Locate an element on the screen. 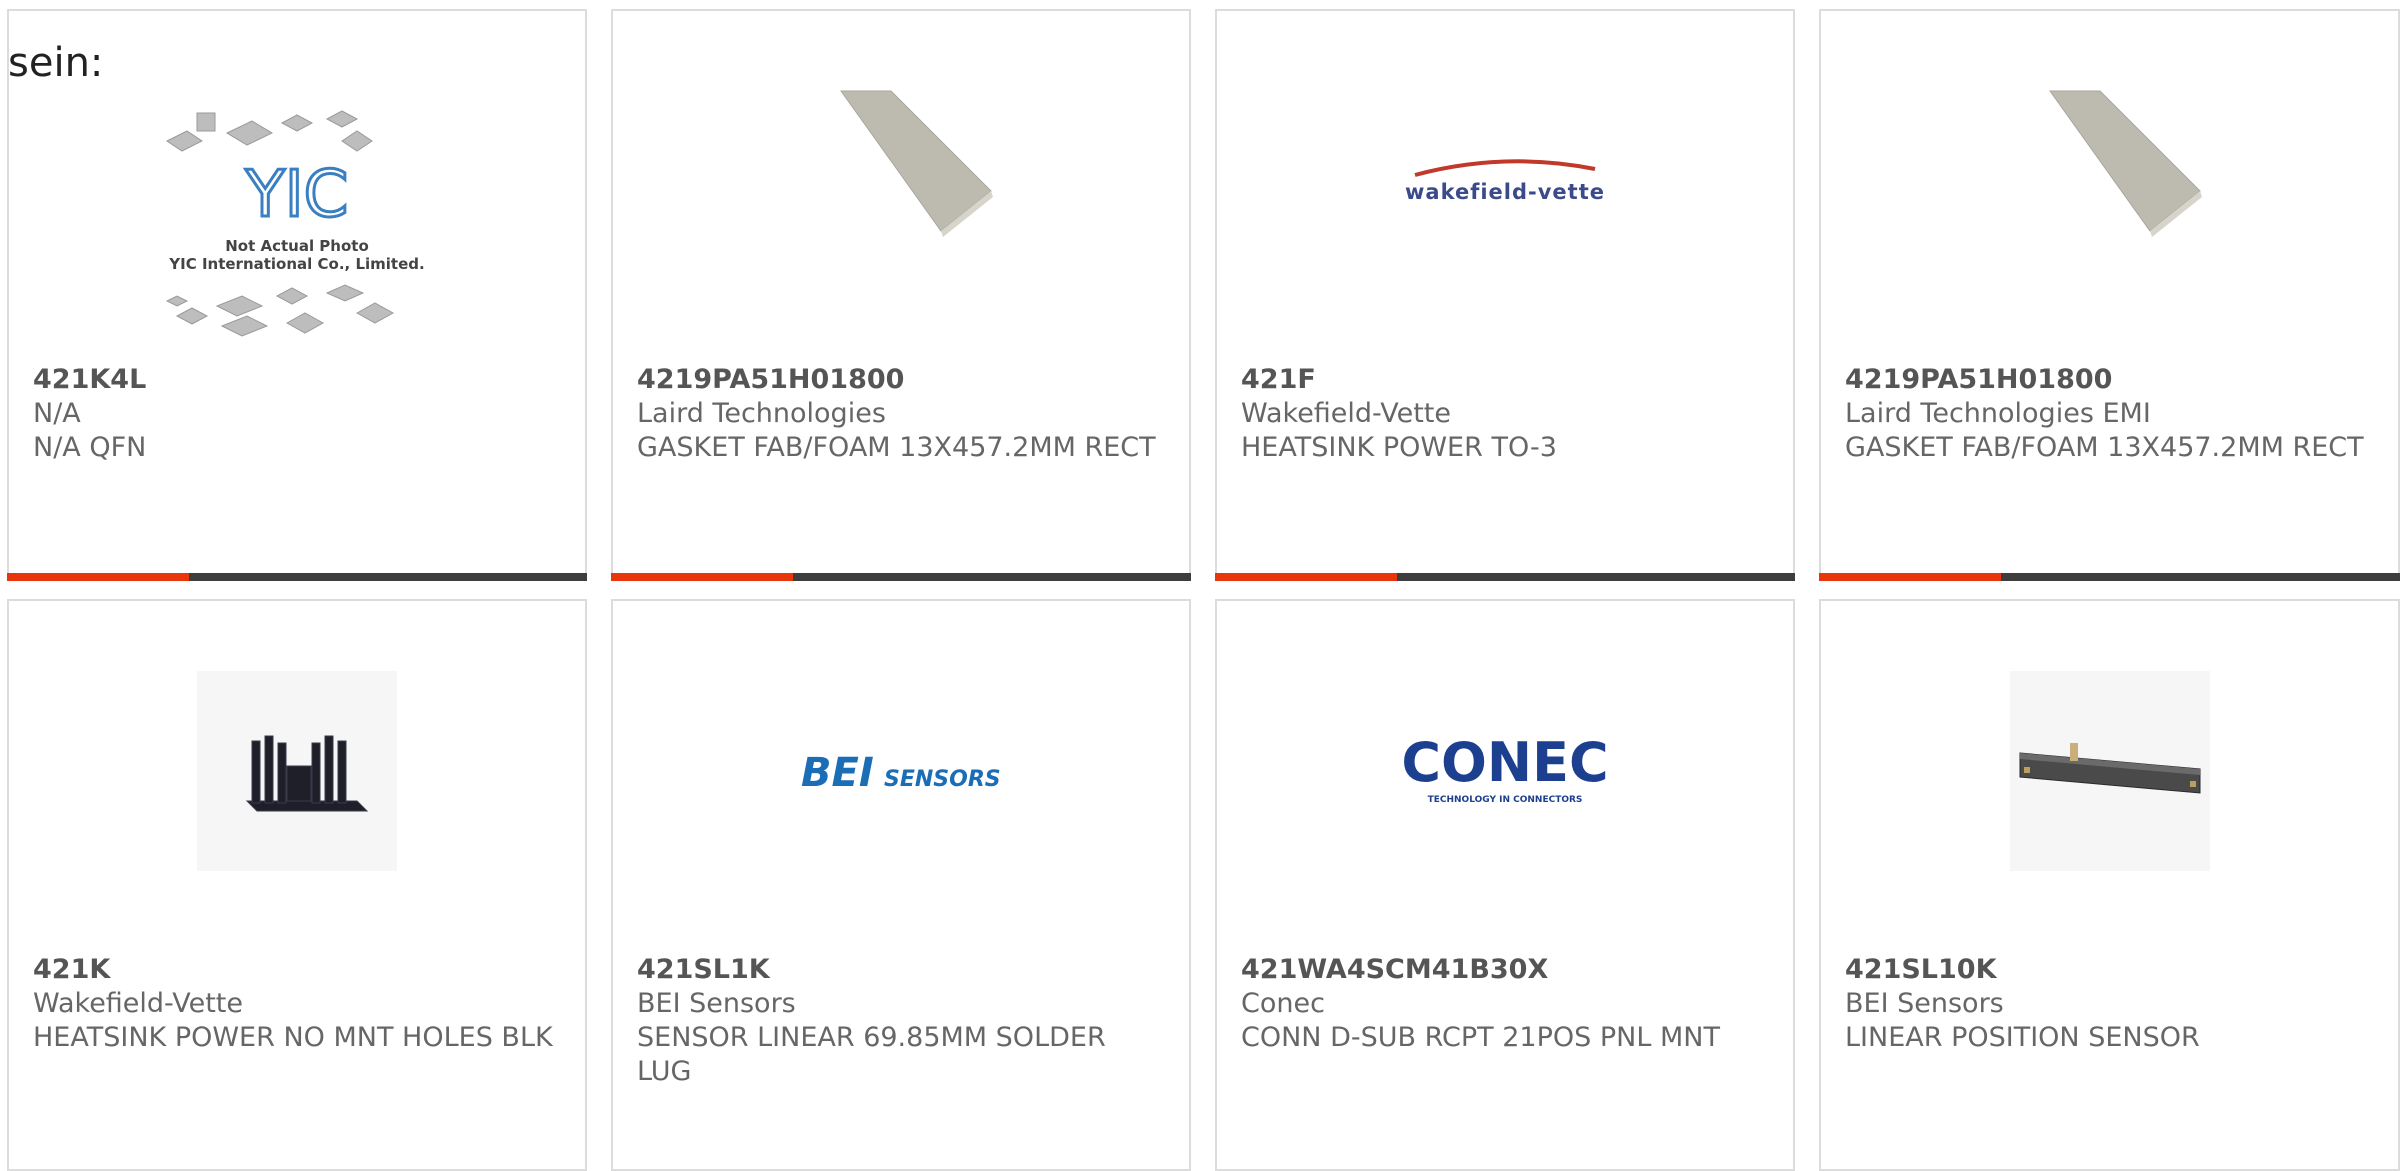  part-number: 421F is located at coordinates (1505, 380).